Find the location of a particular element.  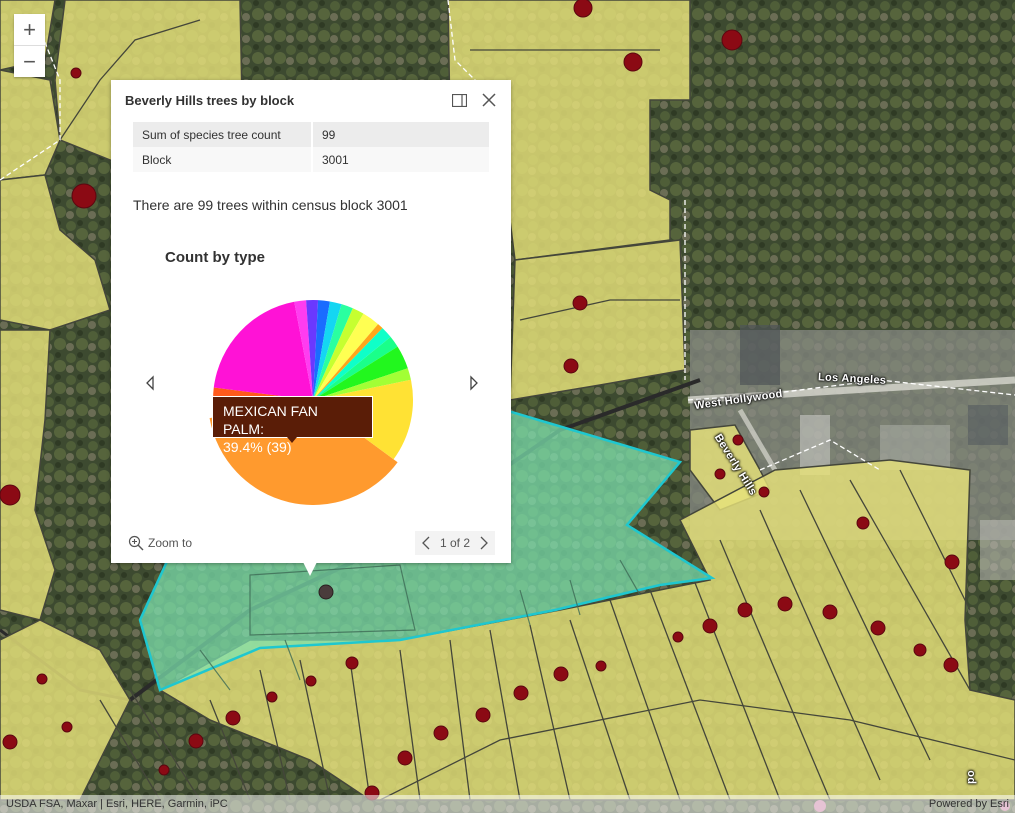

popup-pointer is located at coordinates (310, 569).